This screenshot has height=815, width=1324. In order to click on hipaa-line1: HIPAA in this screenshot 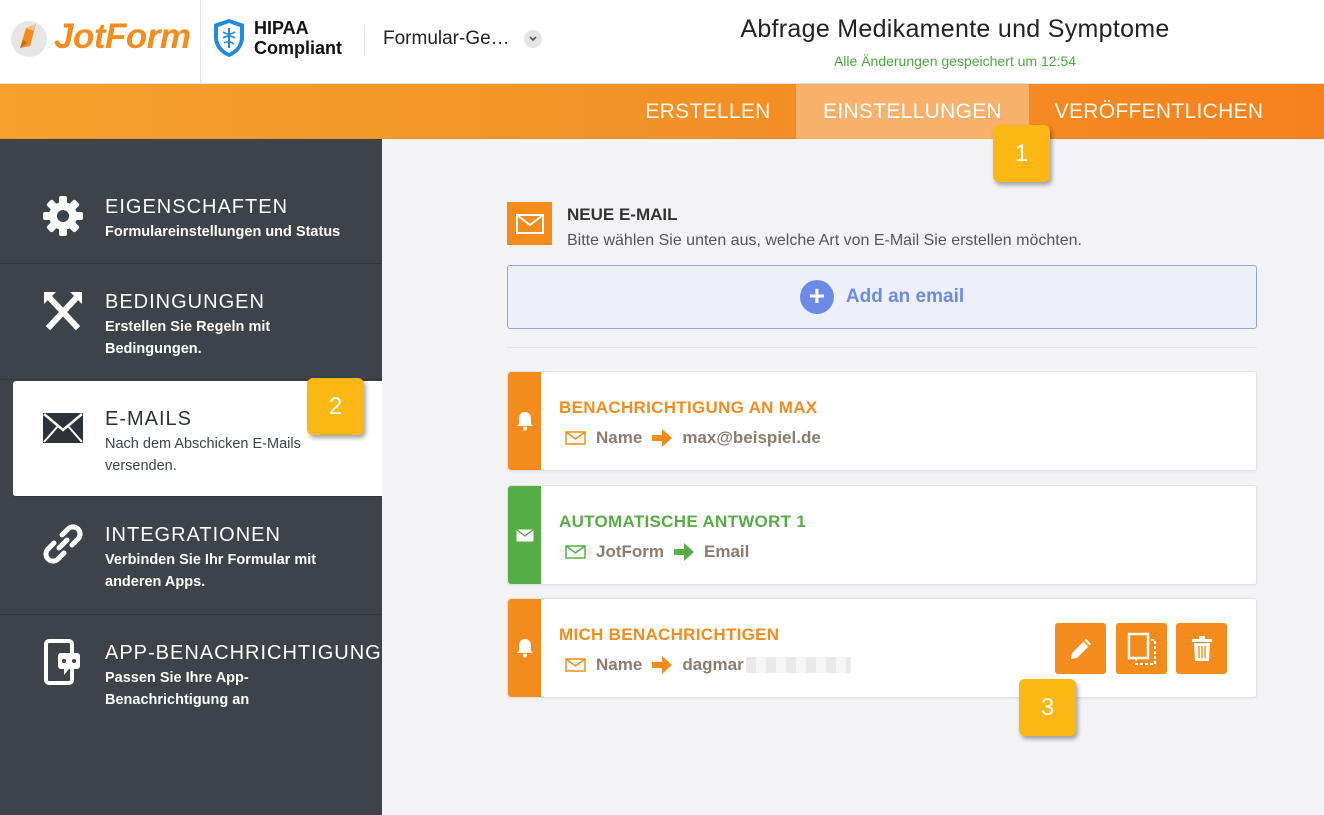, I will do `click(281, 28)`.